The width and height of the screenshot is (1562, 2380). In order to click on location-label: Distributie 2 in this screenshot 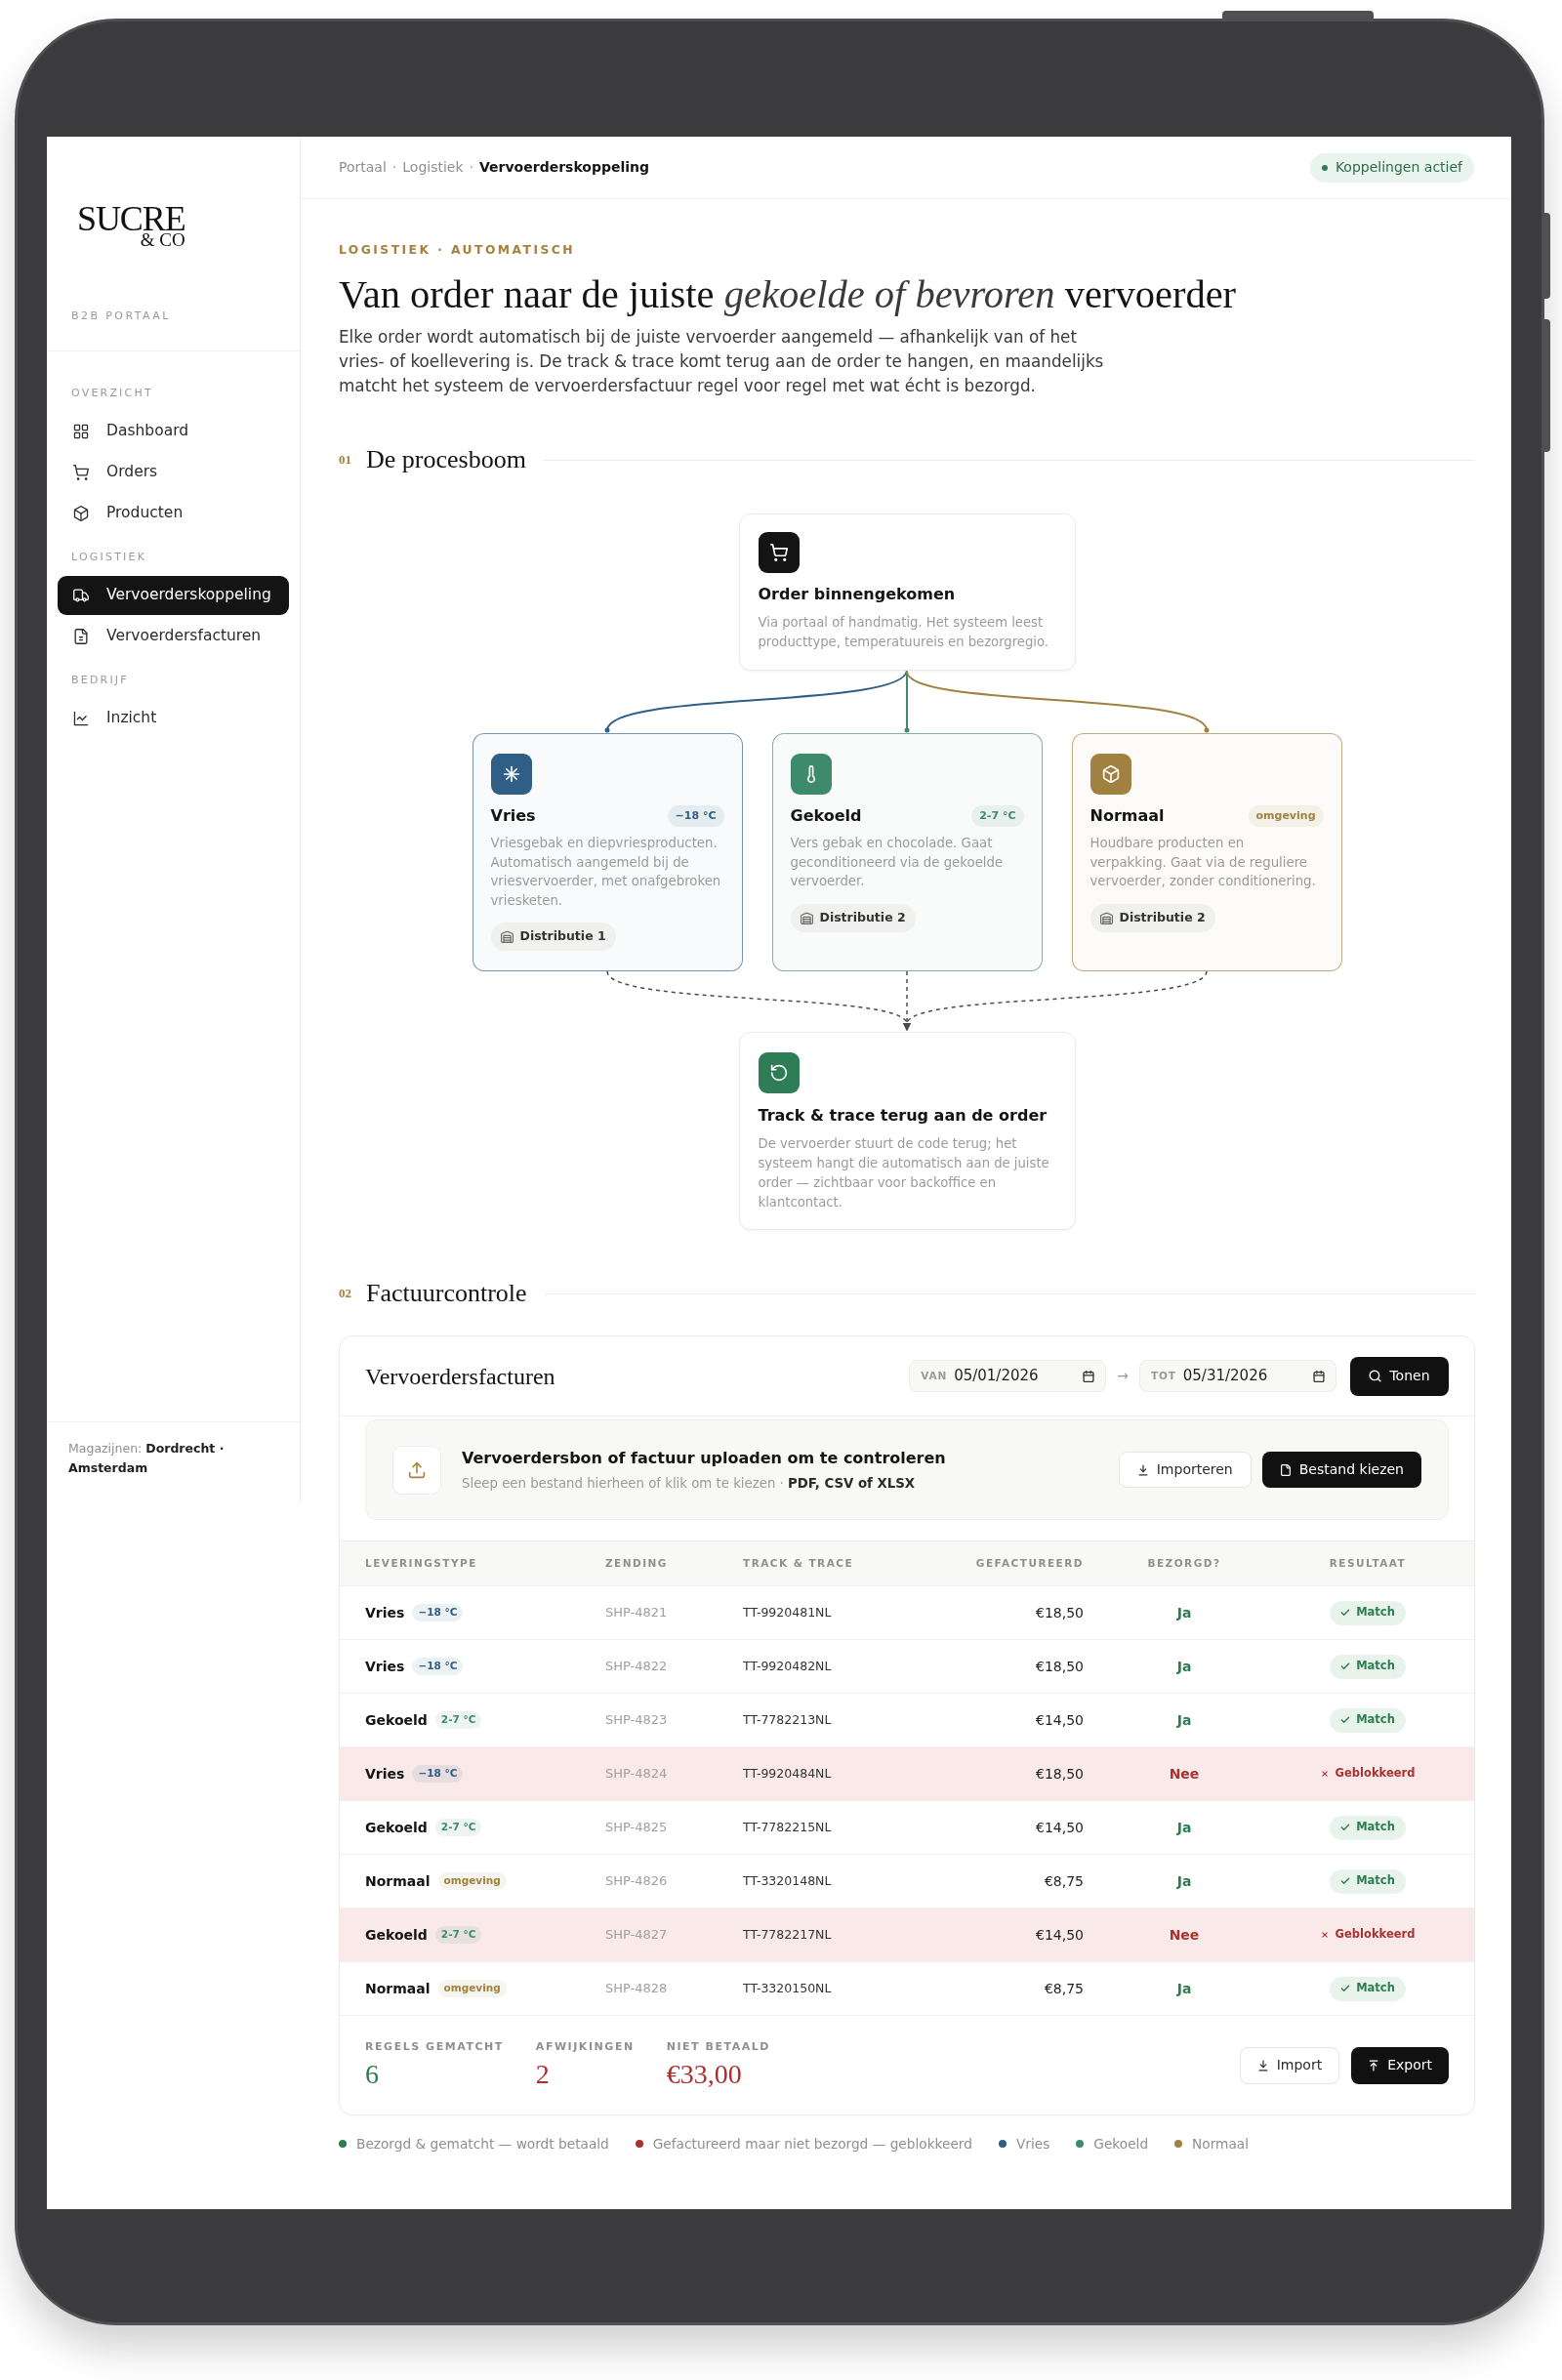, I will do `click(862, 917)`.